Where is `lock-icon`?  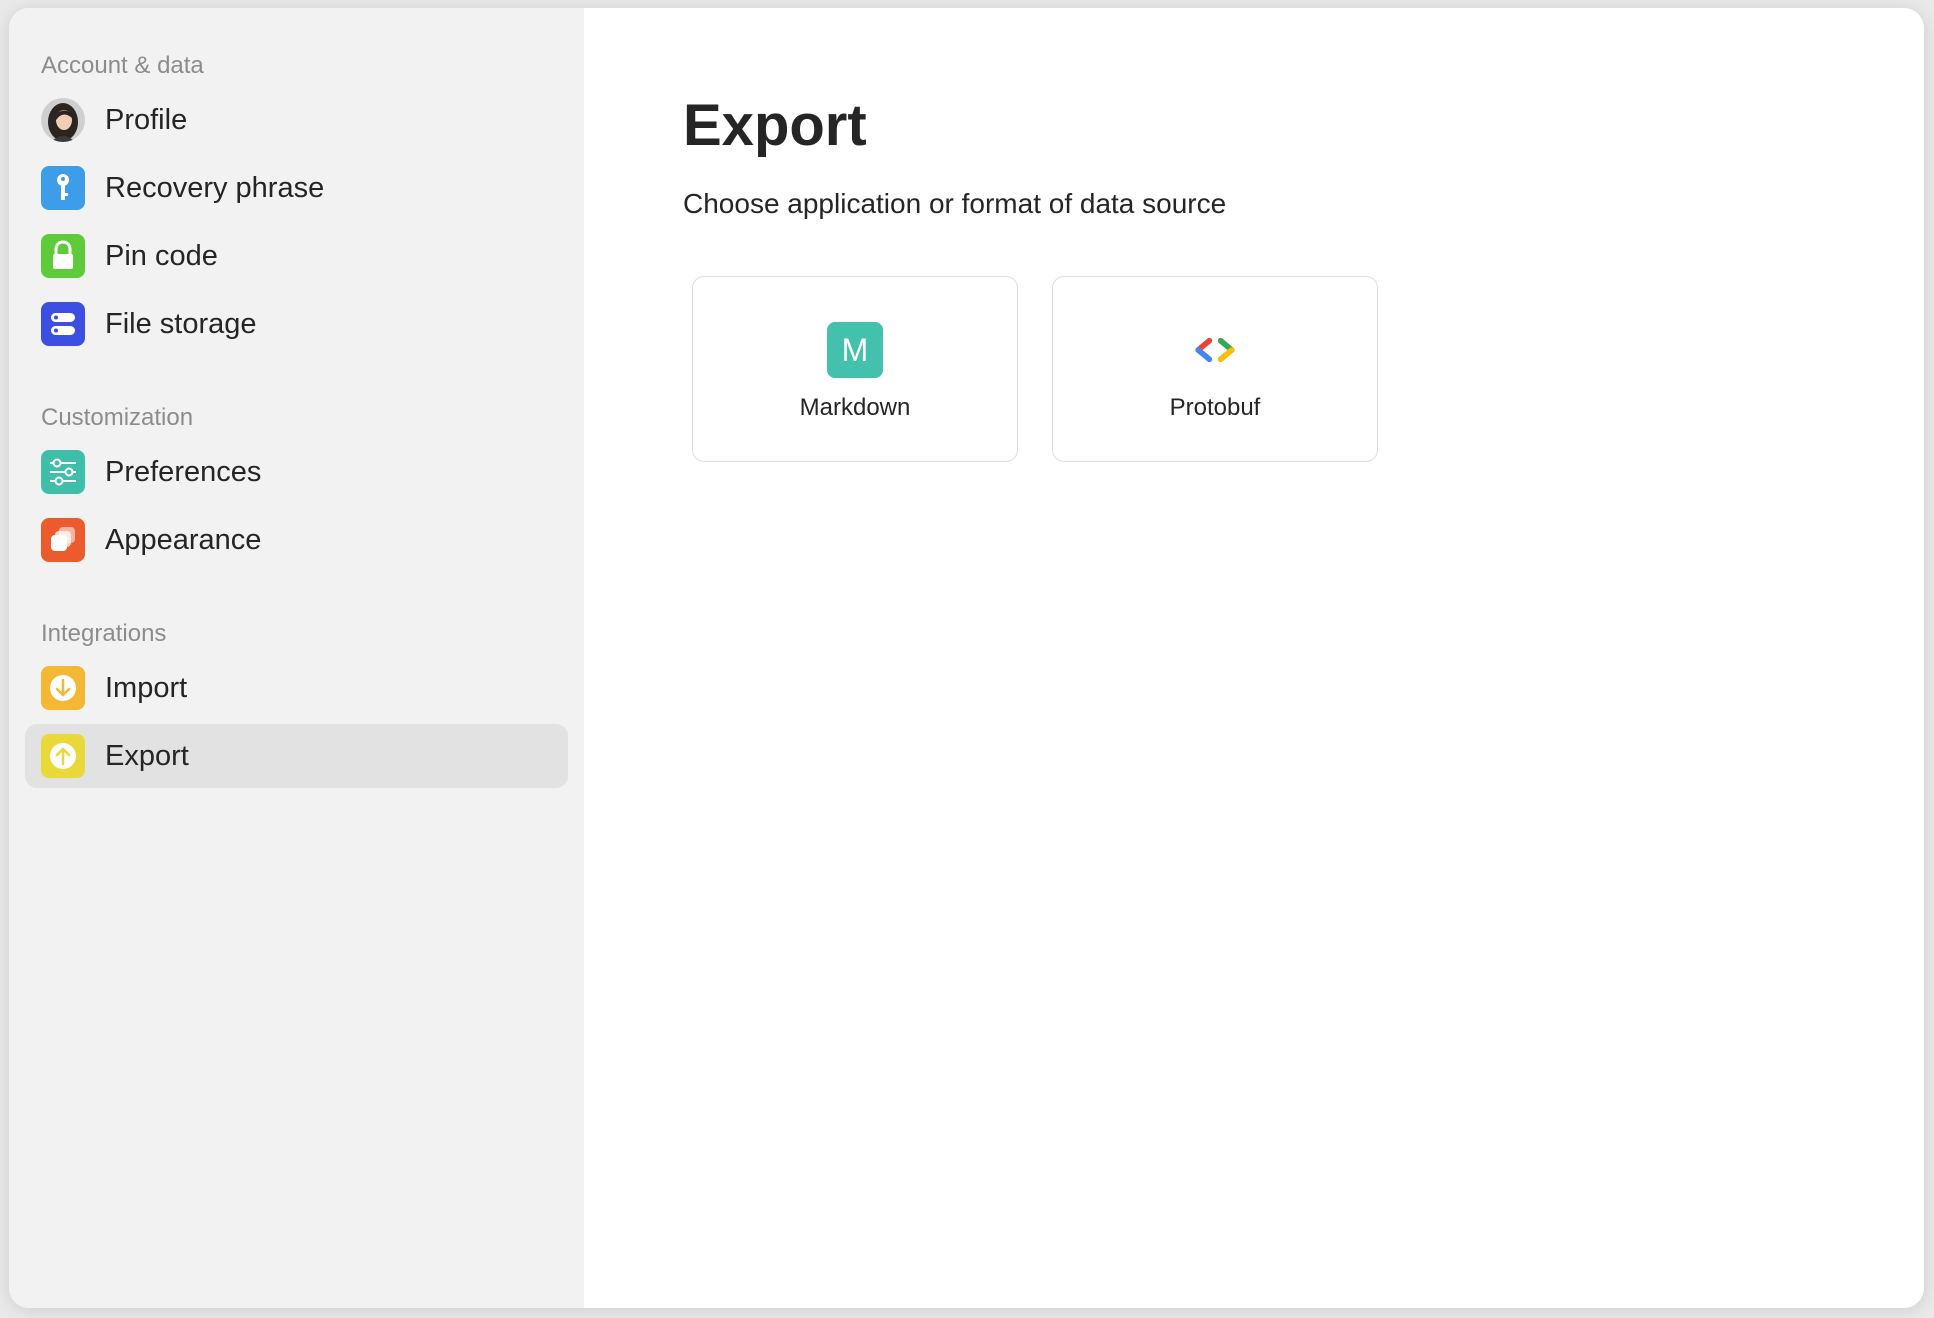 lock-icon is located at coordinates (63, 256).